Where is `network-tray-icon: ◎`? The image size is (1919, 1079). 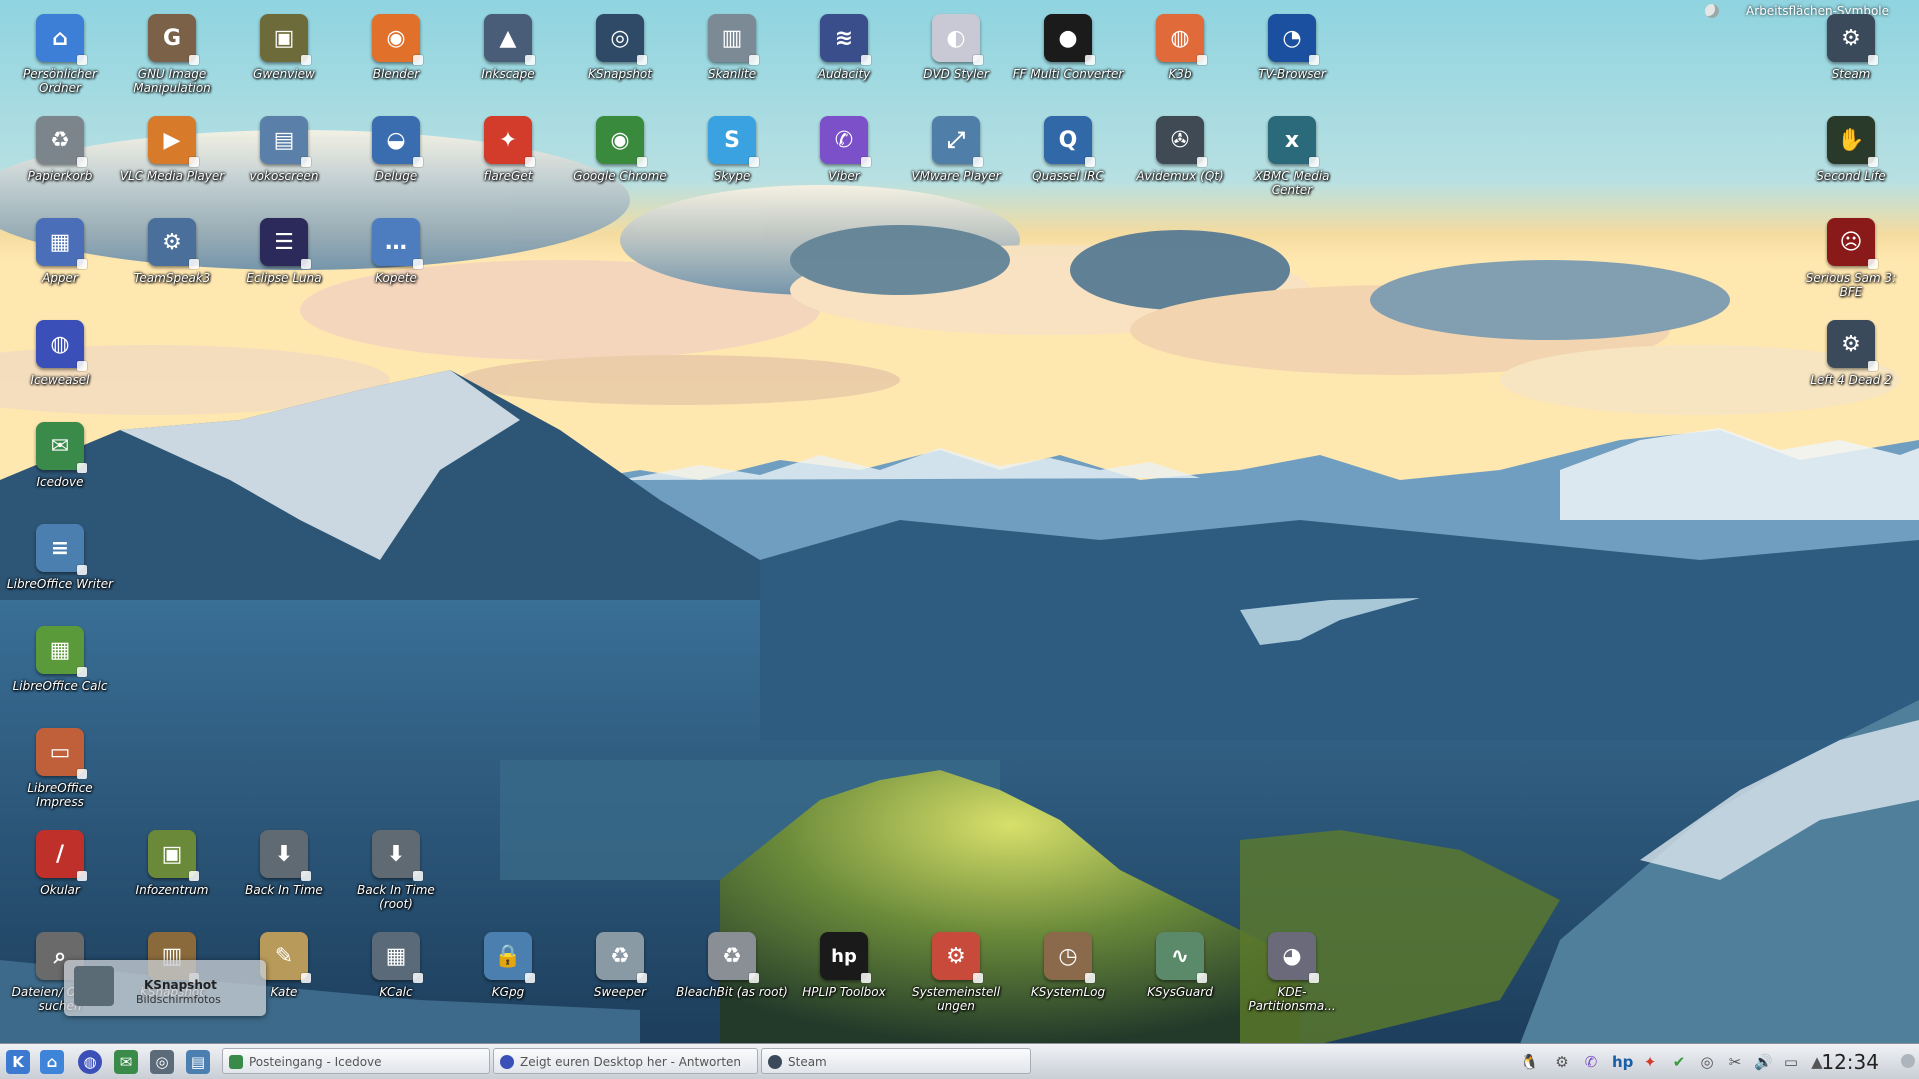
network-tray-icon: ◎ is located at coordinates (1707, 1062).